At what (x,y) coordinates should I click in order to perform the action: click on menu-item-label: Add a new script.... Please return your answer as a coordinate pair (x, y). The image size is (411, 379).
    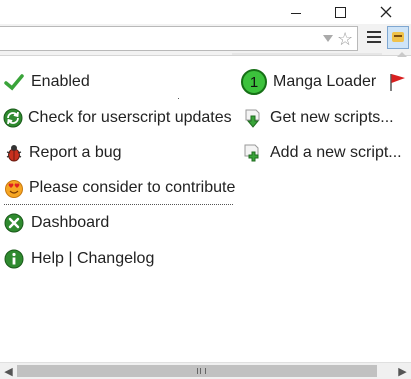
    Looking at the image, I should click on (336, 152).